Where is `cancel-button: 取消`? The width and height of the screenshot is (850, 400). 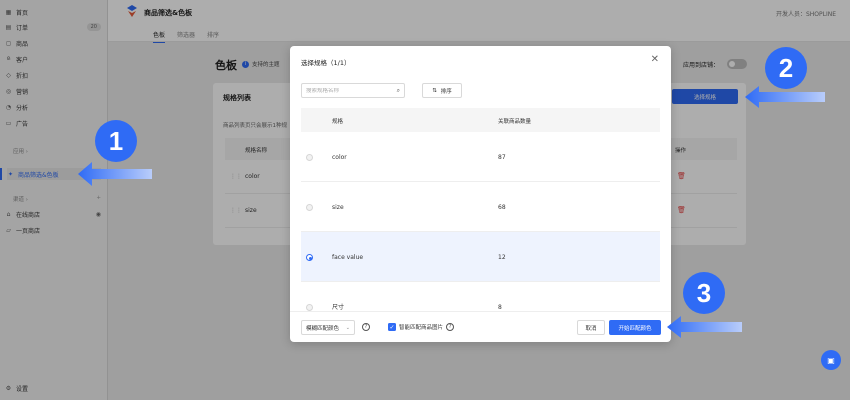 cancel-button: 取消 is located at coordinates (591, 327).